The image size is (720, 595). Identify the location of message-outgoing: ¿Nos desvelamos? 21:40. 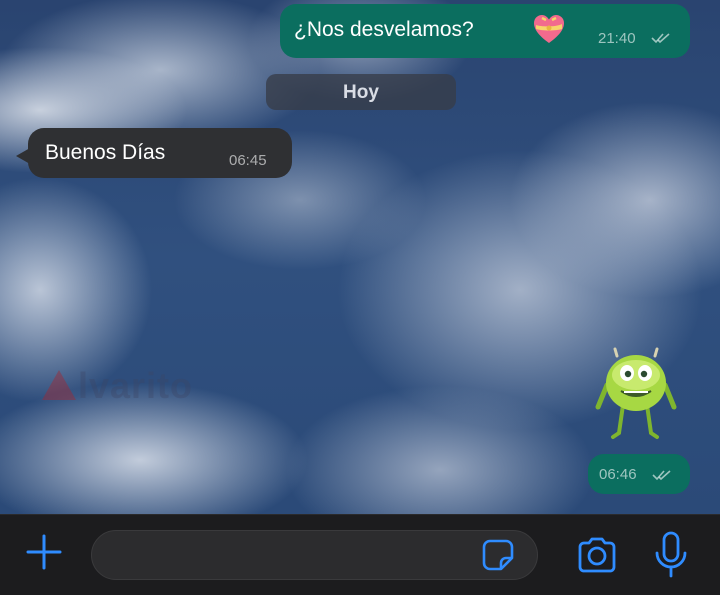
(485, 31).